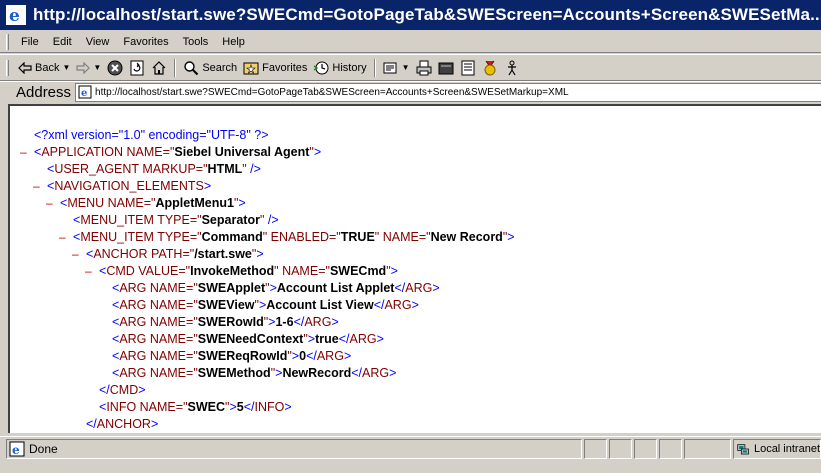 Image resolution: width=821 pixels, height=473 pixels. I want to click on xml-attr-value: SWENeedContext, so click(250, 339).